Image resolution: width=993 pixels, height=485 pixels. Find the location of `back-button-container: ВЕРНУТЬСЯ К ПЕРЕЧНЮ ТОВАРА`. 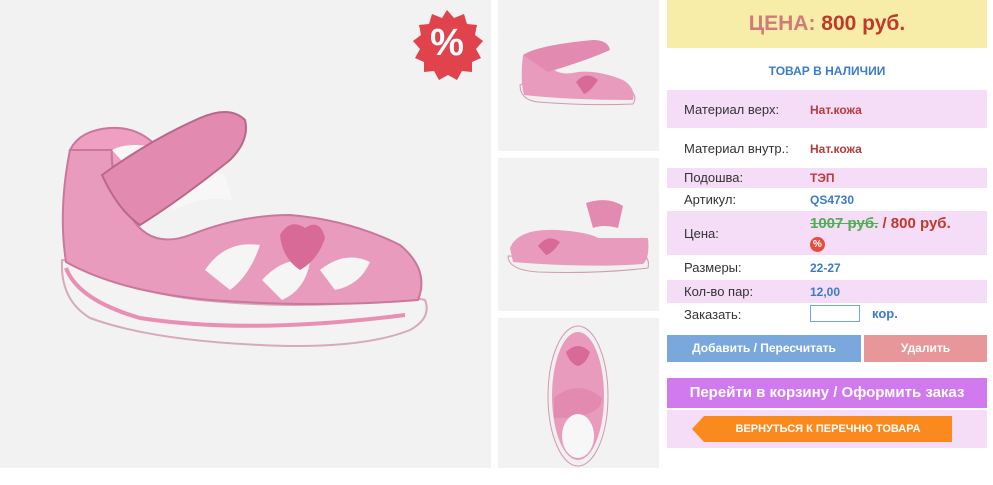

back-button-container: ВЕРНУТЬСЯ К ПЕРЕЧНЮ ТОВАРА is located at coordinates (827, 429).